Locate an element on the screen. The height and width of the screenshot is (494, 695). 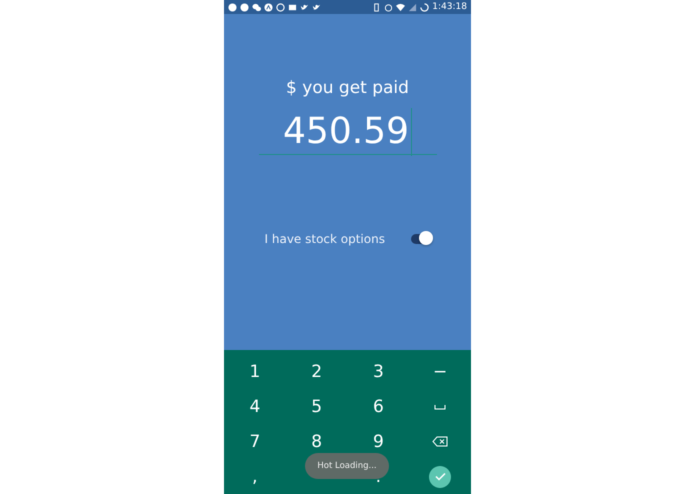
toggle-label: I have stock options is located at coordinates (324, 239).